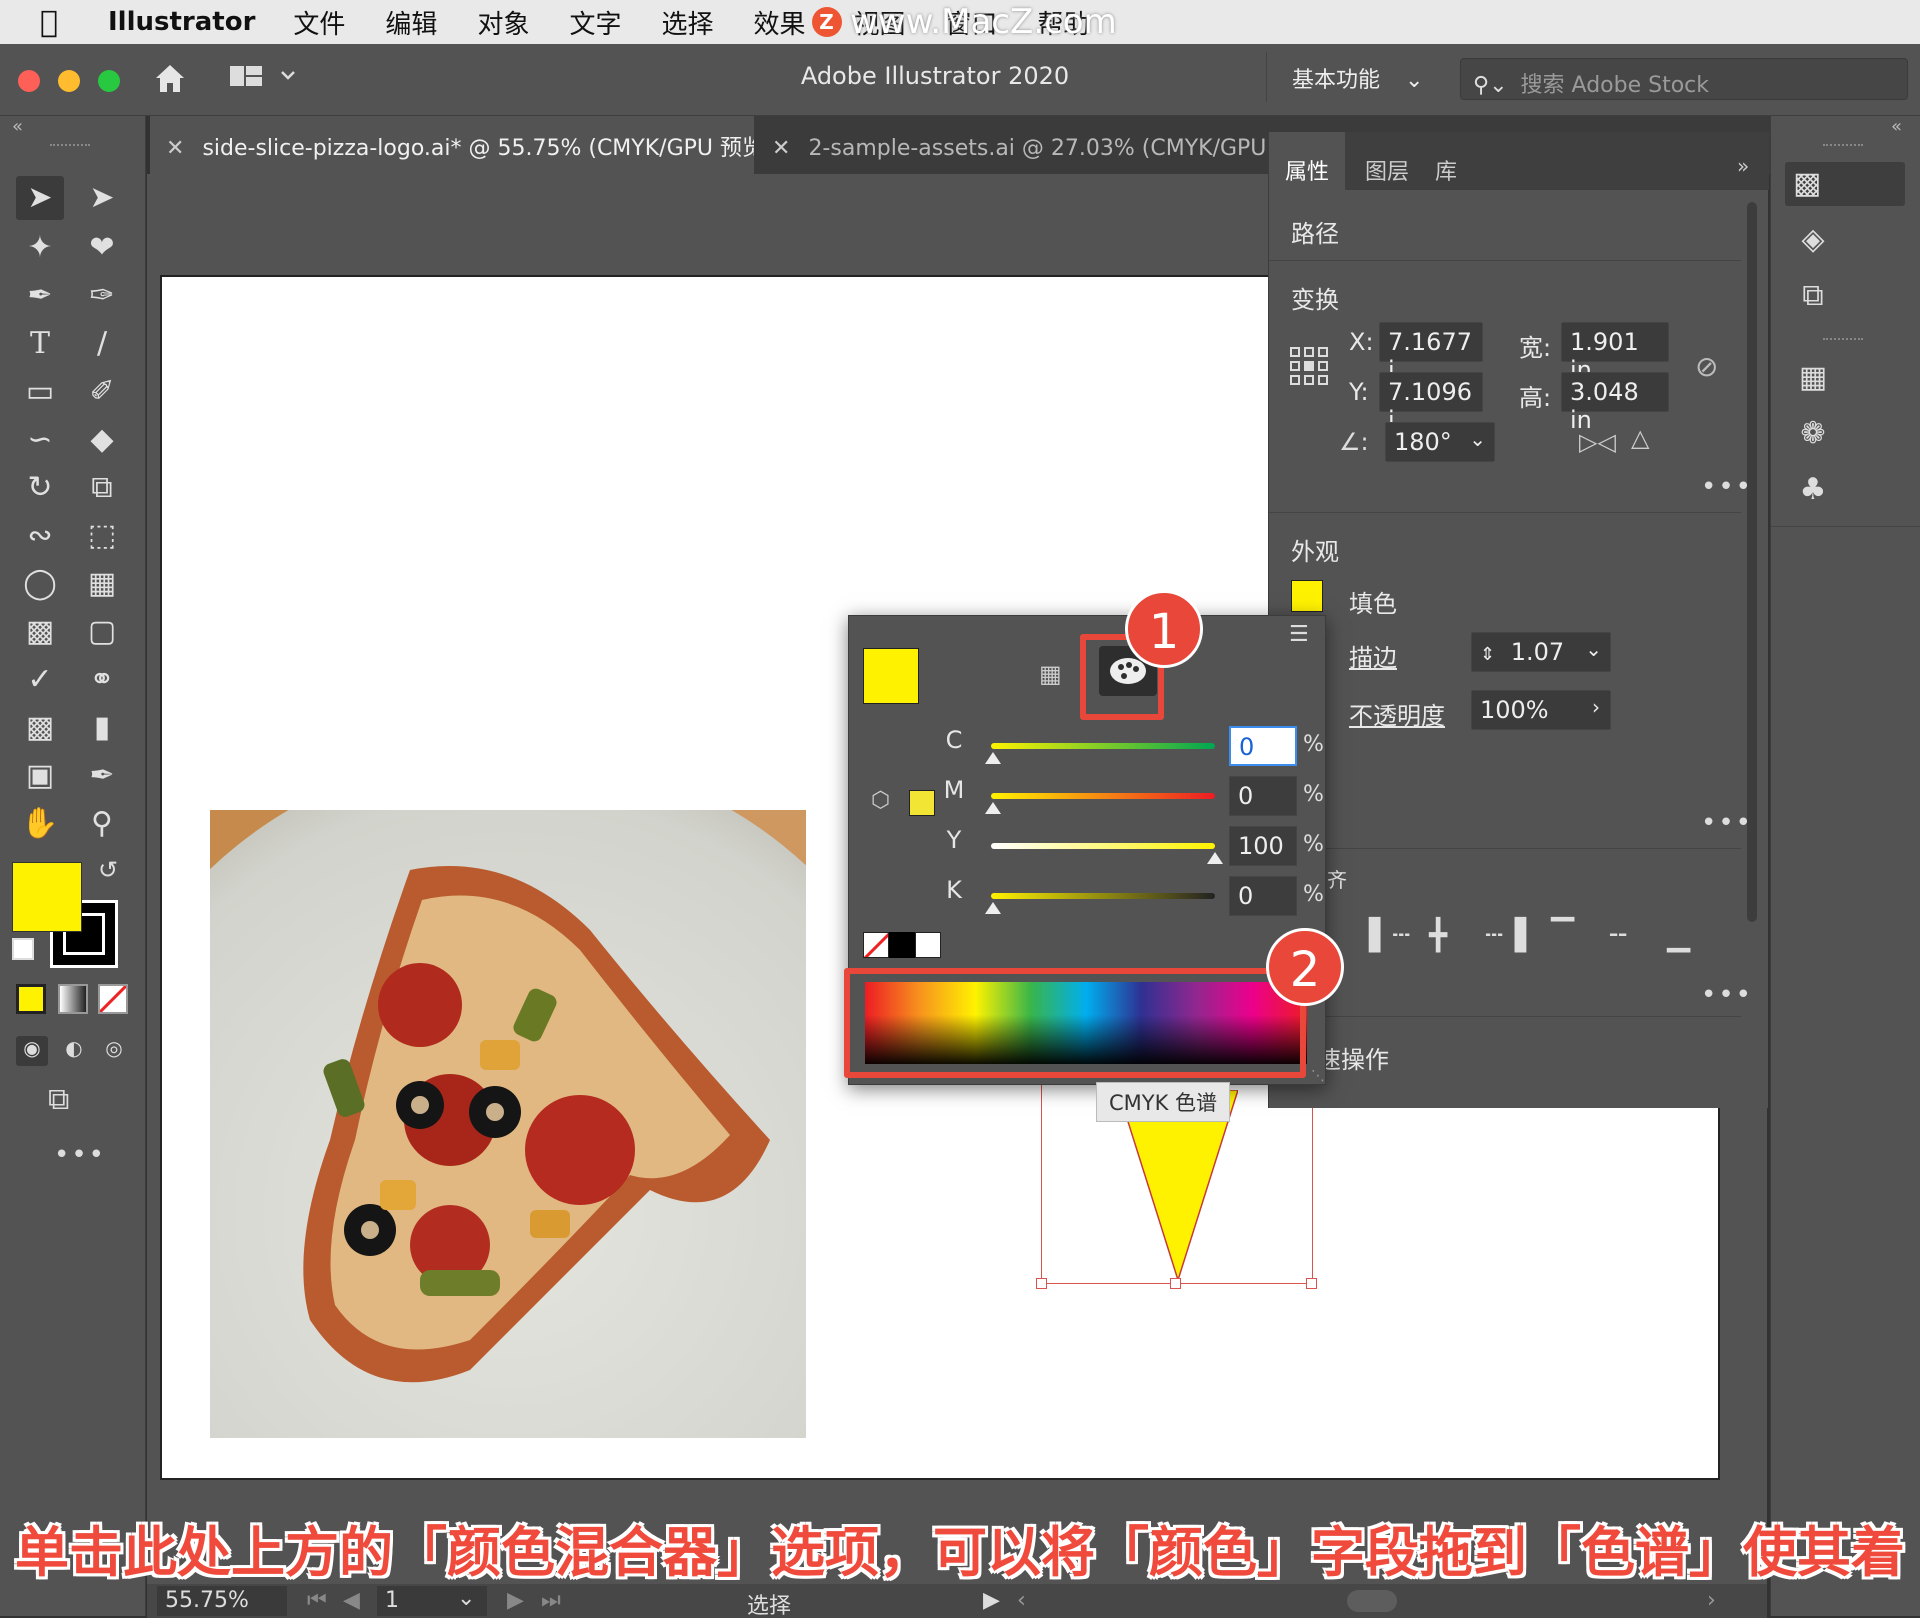 The height and width of the screenshot is (1618, 1920). Describe the element at coordinates (1438, 935) in the screenshot. I see `align-center-icon: ╋` at that location.